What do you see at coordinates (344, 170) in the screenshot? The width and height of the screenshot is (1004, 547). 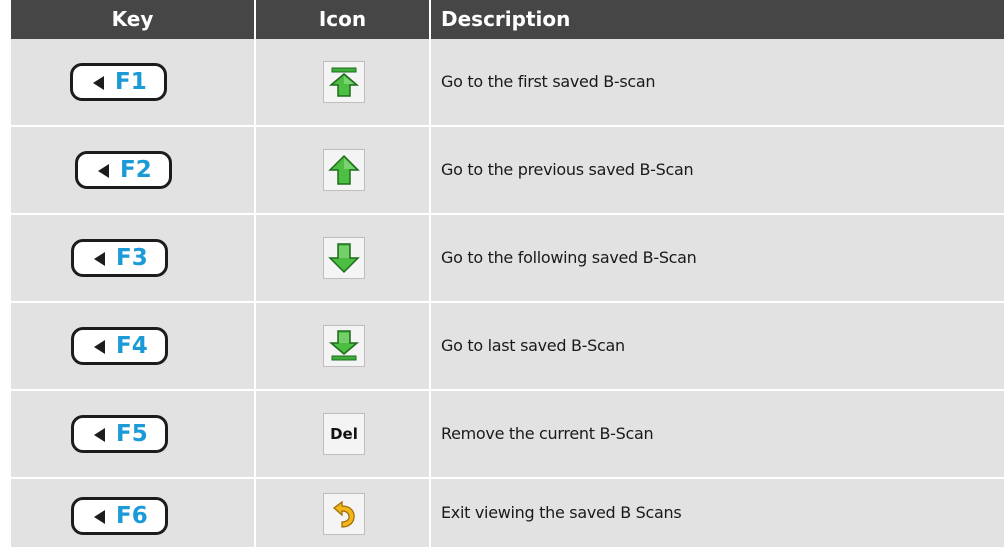 I see `previous-scan-icon` at bounding box center [344, 170].